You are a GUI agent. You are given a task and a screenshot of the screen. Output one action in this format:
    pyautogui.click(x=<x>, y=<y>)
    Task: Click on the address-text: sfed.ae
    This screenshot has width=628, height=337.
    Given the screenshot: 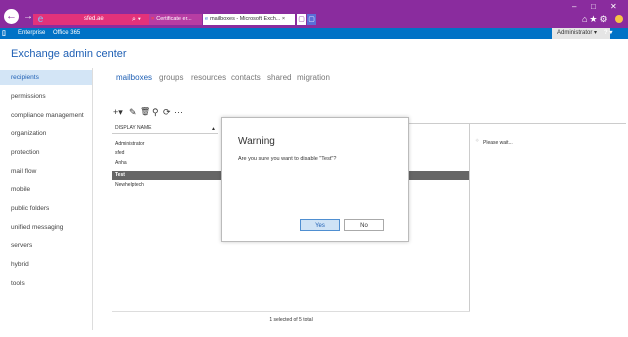 What is the action you would take?
    pyautogui.click(x=94, y=19)
    